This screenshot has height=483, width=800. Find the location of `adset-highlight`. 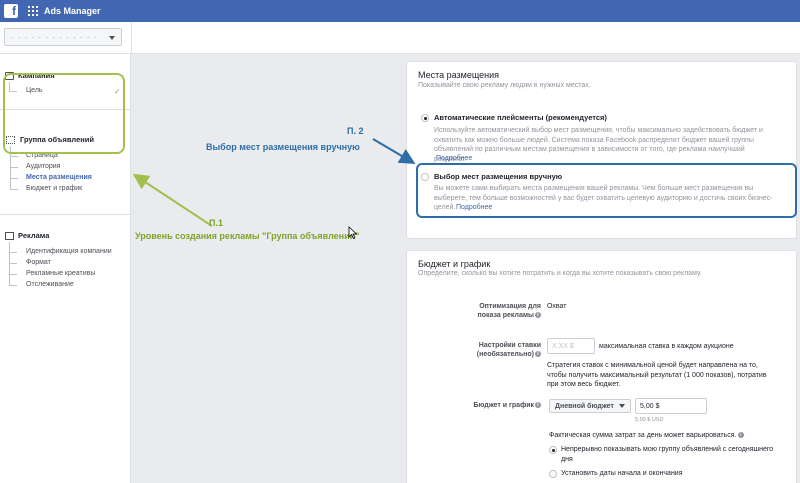

adset-highlight is located at coordinates (64, 113).